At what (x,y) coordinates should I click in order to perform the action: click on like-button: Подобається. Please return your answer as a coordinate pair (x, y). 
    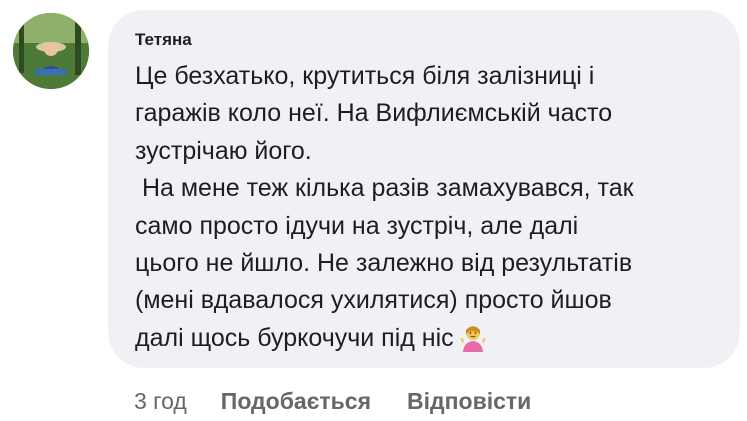
    Looking at the image, I should click on (296, 401).